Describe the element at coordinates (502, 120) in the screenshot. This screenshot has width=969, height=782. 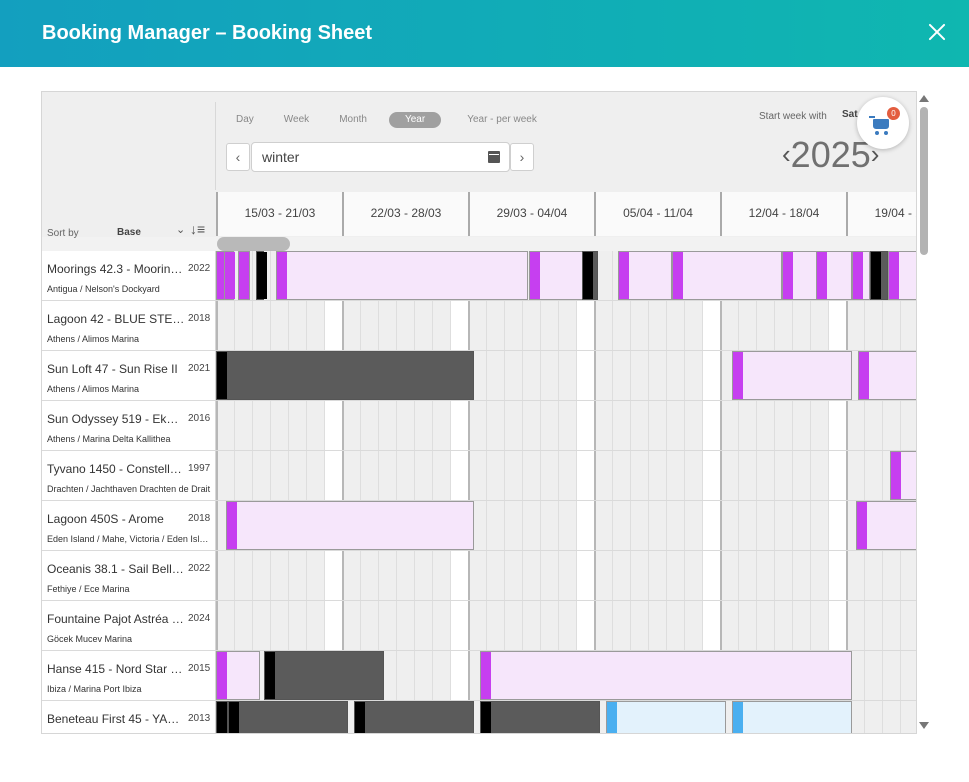
I see `view-year-per-week: Year - per week` at that location.